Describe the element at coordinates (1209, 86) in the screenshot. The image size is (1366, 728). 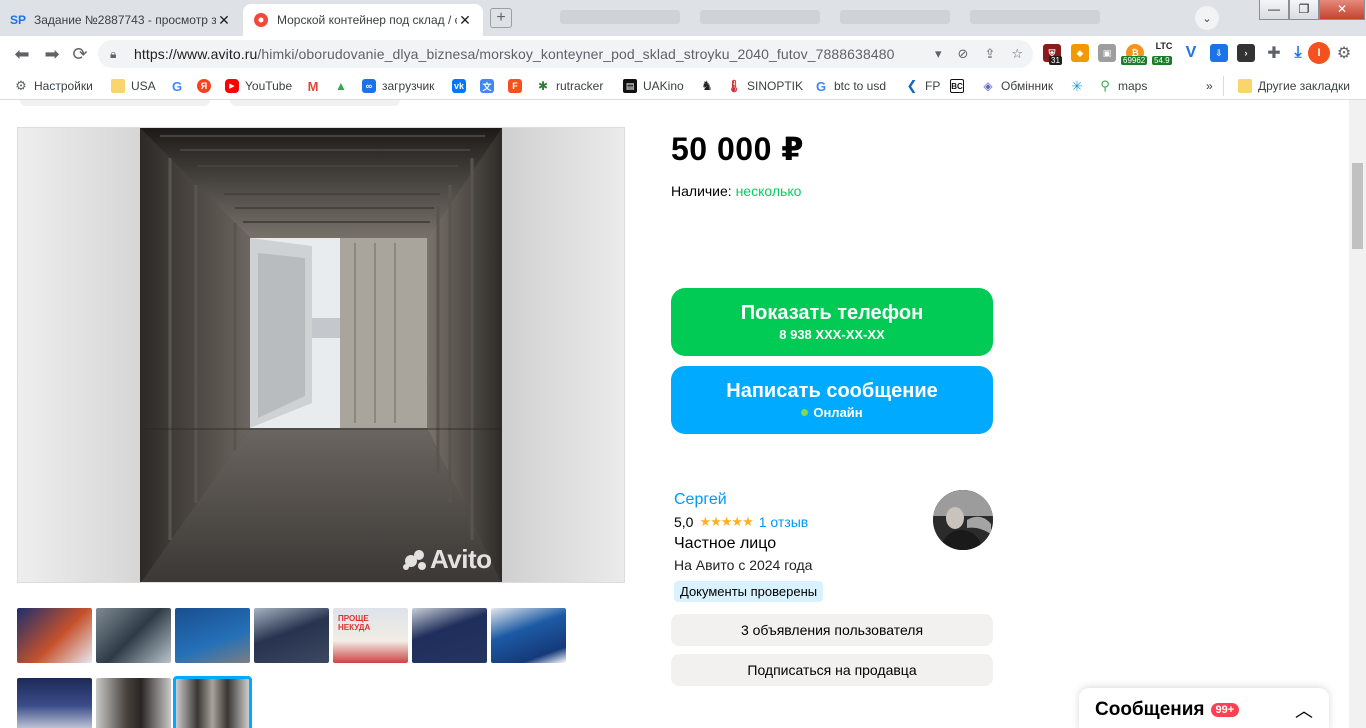
I see `bookmarks-overflow-button: »` at that location.